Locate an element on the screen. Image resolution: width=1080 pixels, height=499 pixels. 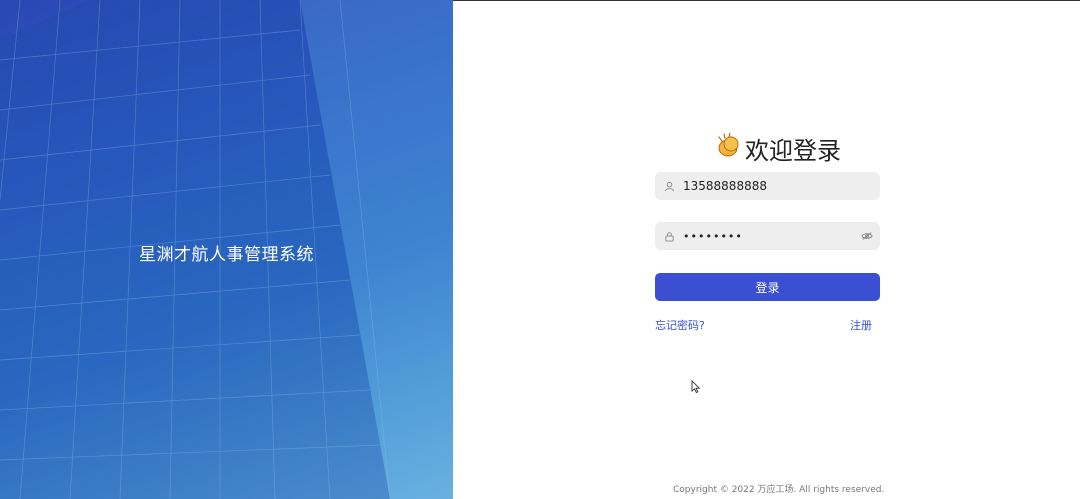
lock-icon is located at coordinates (669, 236).